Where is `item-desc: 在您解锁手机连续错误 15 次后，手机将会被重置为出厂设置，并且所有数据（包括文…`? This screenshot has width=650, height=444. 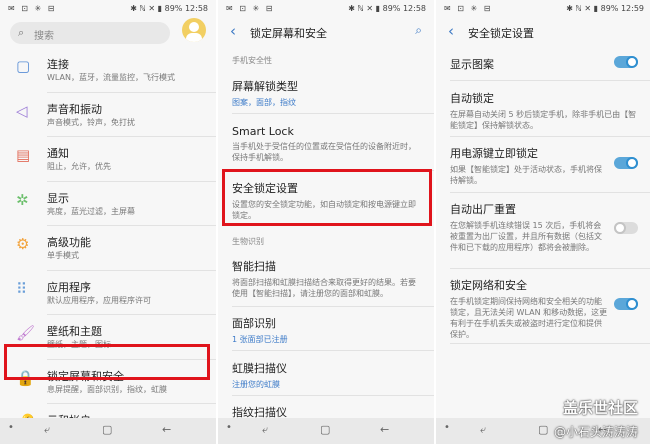 item-desc: 在您解锁手机连续错误 15 次后，手机将会被重置为出厂设置，并且所有数据（包括文… is located at coordinates (526, 236).